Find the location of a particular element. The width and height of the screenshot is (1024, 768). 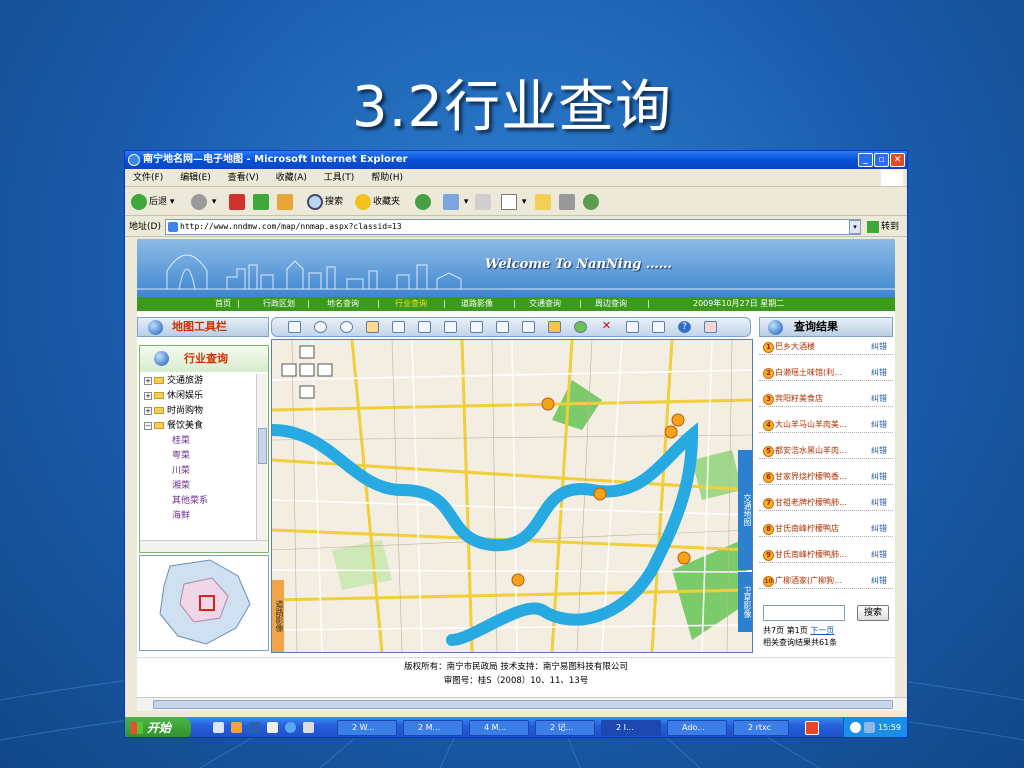

nav-place-search: 地名查询 is located at coordinates (343, 304).